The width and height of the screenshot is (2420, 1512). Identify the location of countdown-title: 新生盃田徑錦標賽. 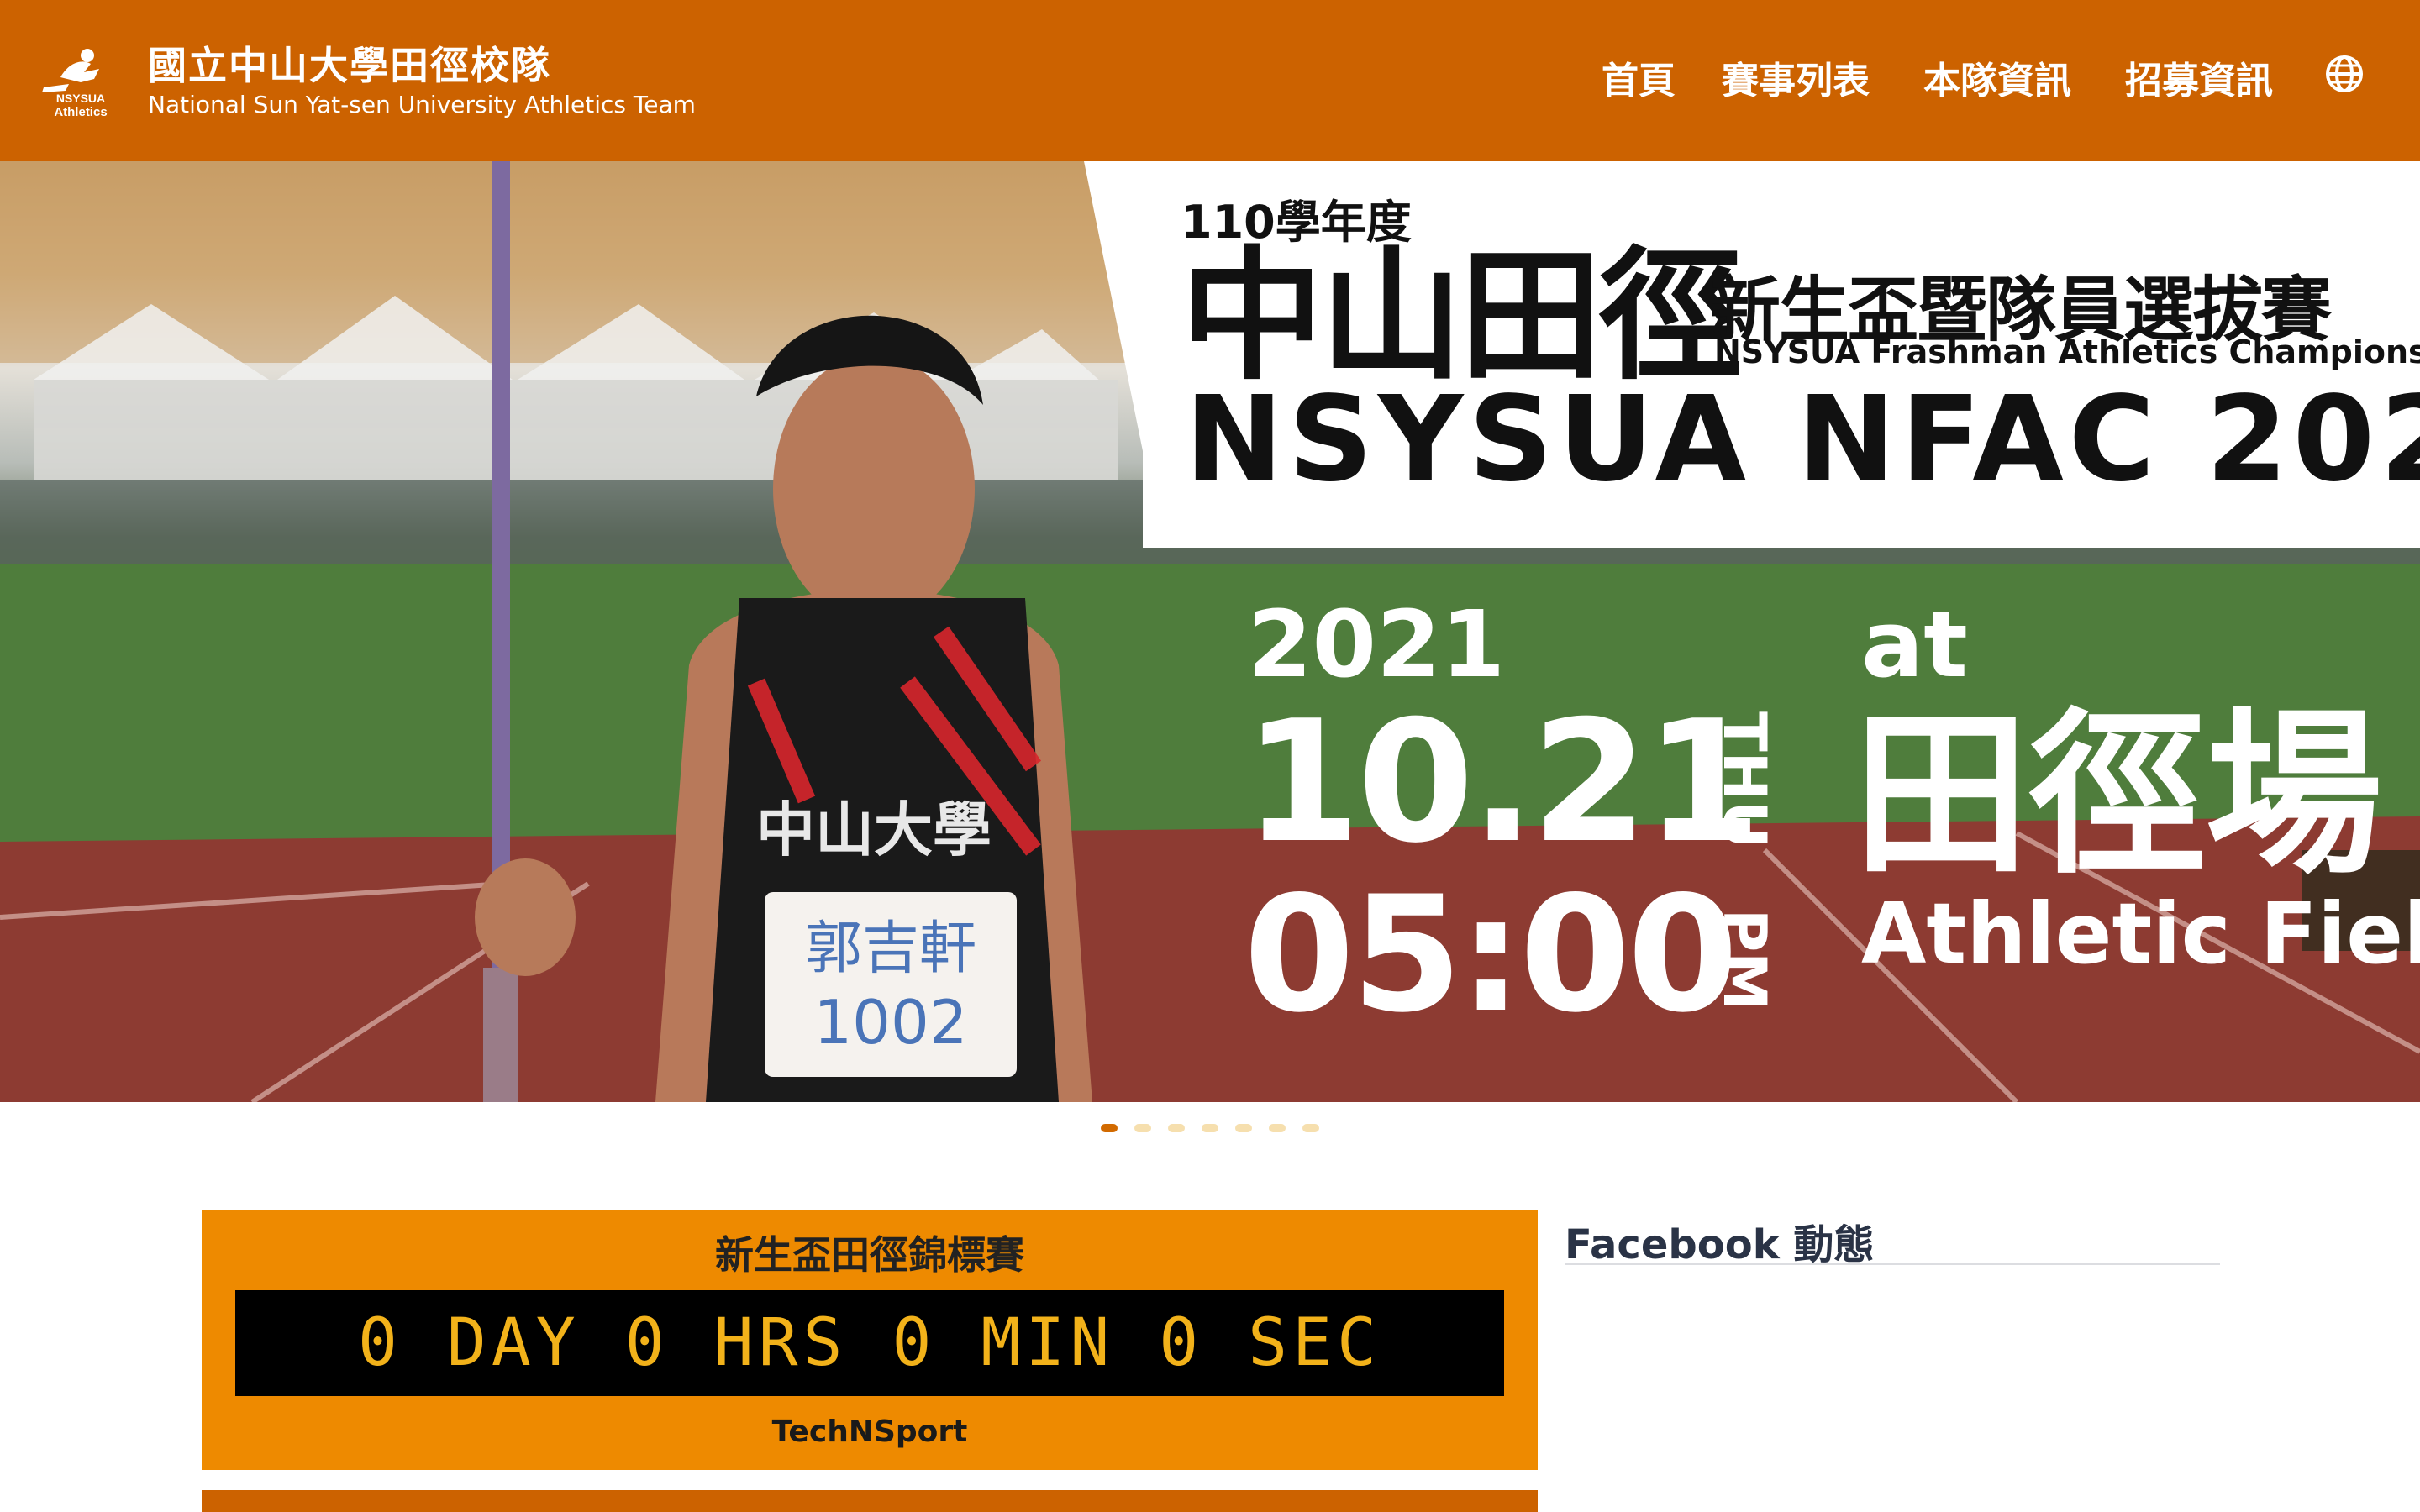
(870, 1255).